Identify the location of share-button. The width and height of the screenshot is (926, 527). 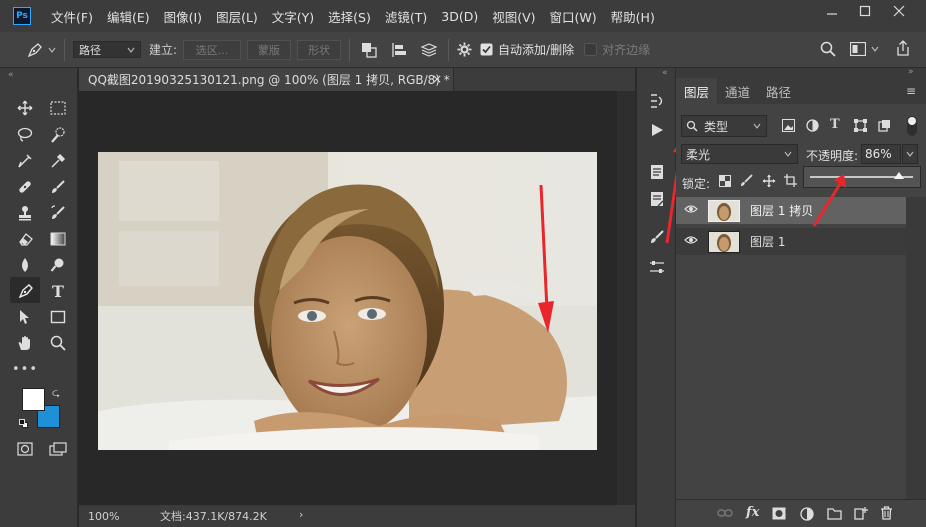
(903, 50).